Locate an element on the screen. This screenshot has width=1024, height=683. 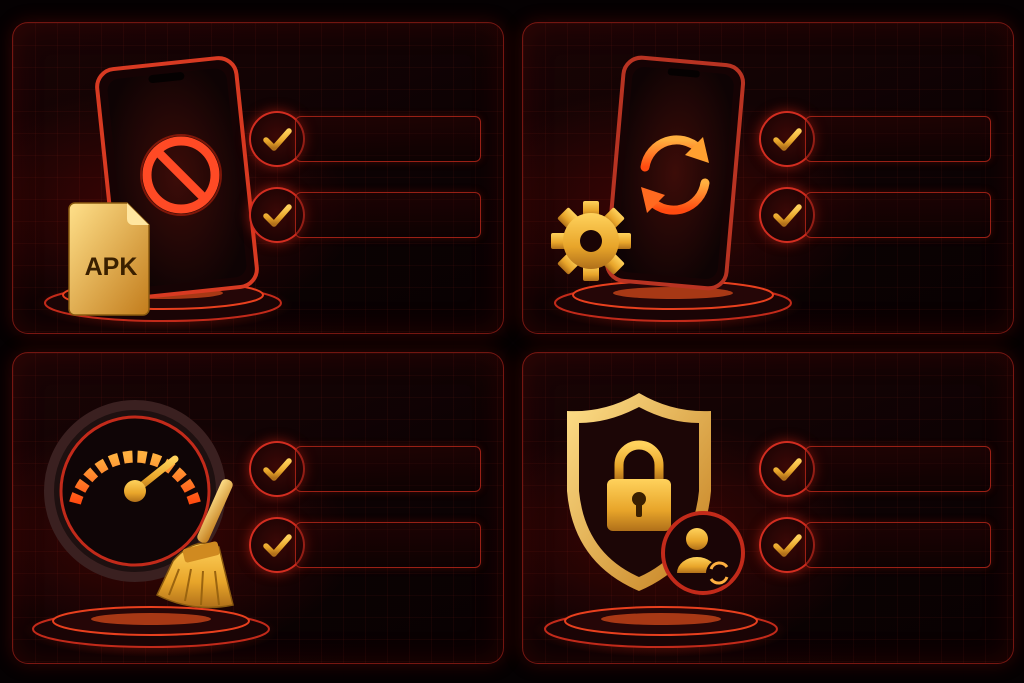
apk-file-icon: APK is located at coordinates (109, 259).